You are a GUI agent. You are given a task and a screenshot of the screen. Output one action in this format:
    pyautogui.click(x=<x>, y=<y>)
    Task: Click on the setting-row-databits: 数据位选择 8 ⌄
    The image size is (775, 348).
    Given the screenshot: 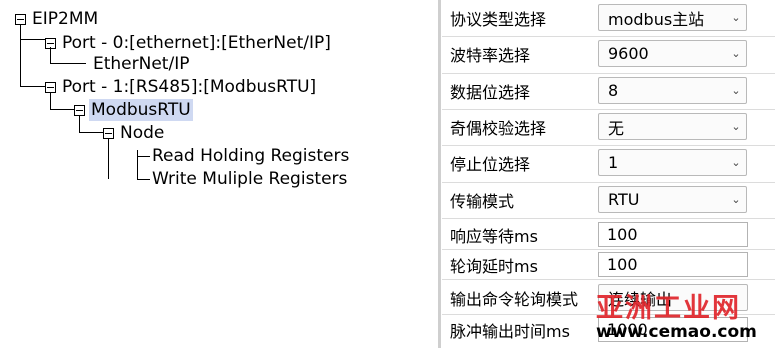 What is the action you would take?
    pyautogui.click(x=608, y=90)
    